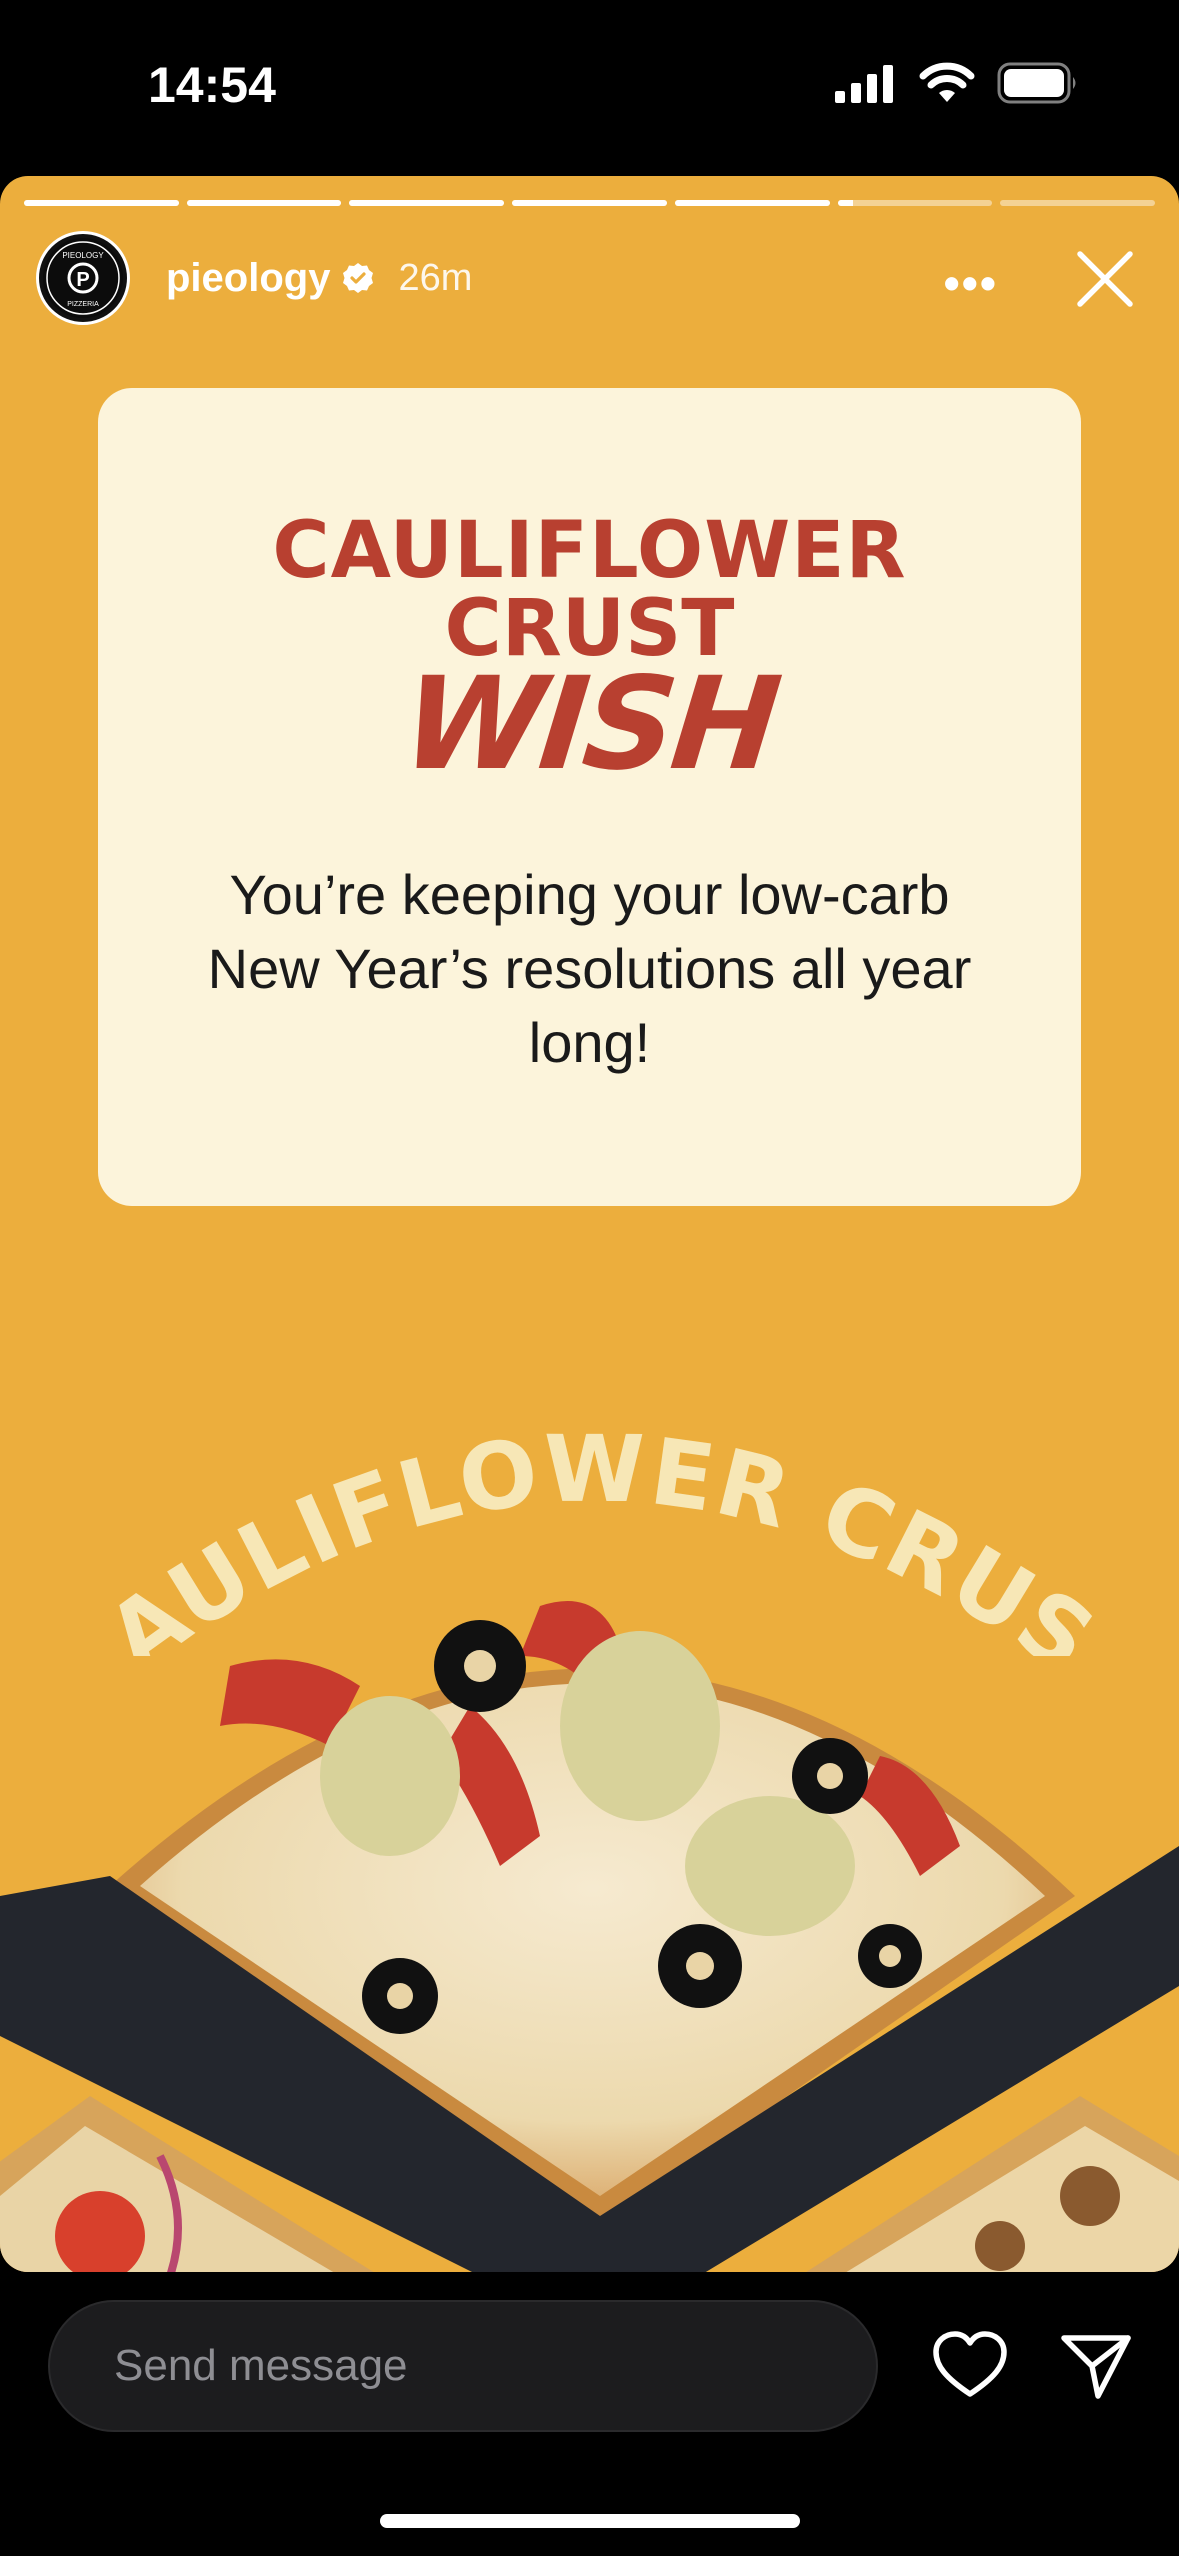  Describe the element at coordinates (358, 278) in the screenshot. I see `verified-badge-icon` at that location.